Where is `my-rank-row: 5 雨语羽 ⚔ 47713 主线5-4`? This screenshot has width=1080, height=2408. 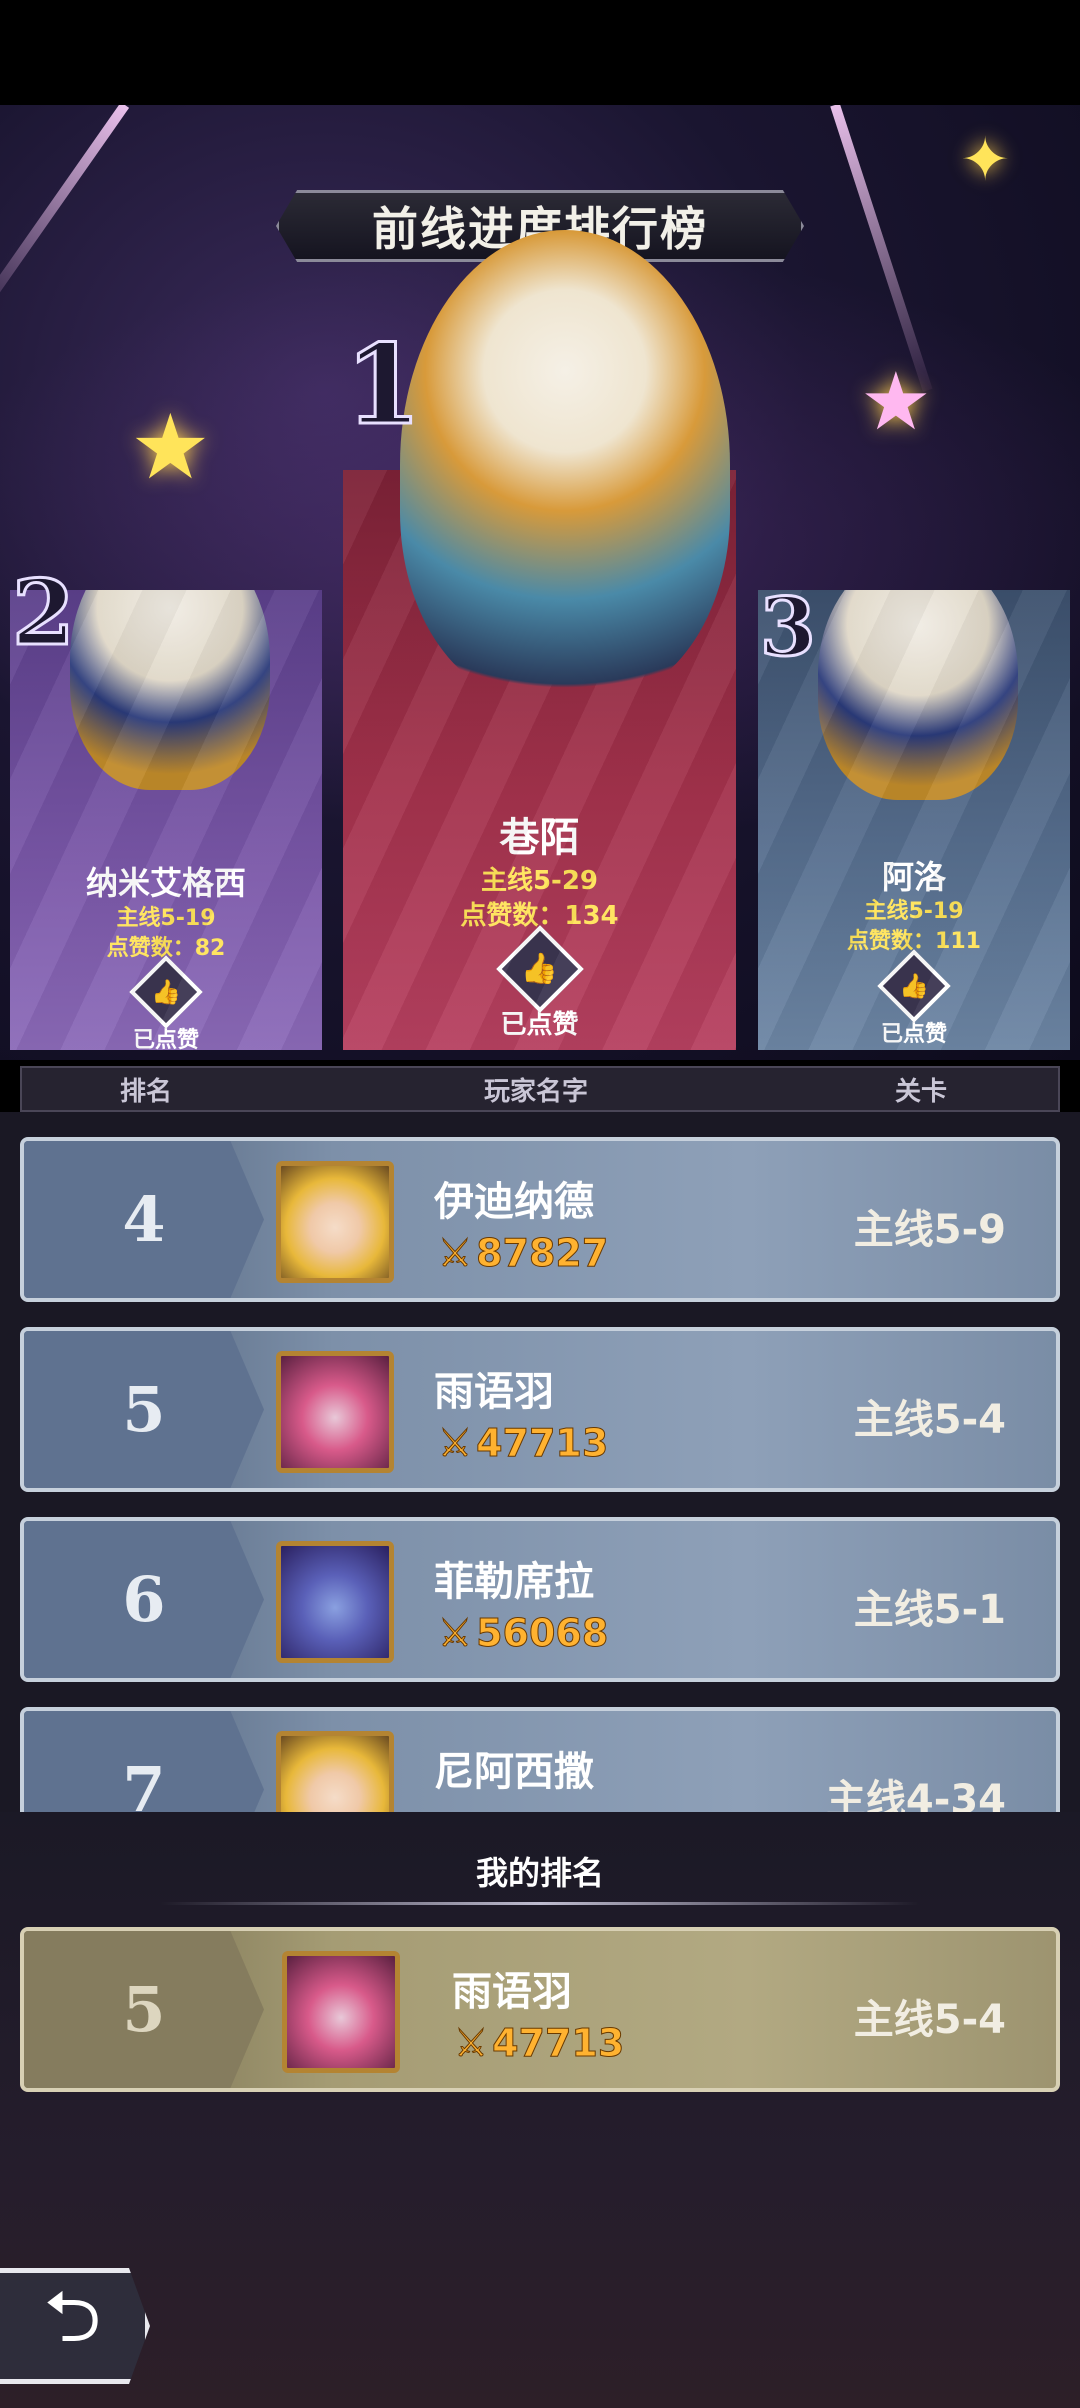
my-rank-row: 5 雨语羽 ⚔ 47713 主线5-4 is located at coordinates (540, 2009).